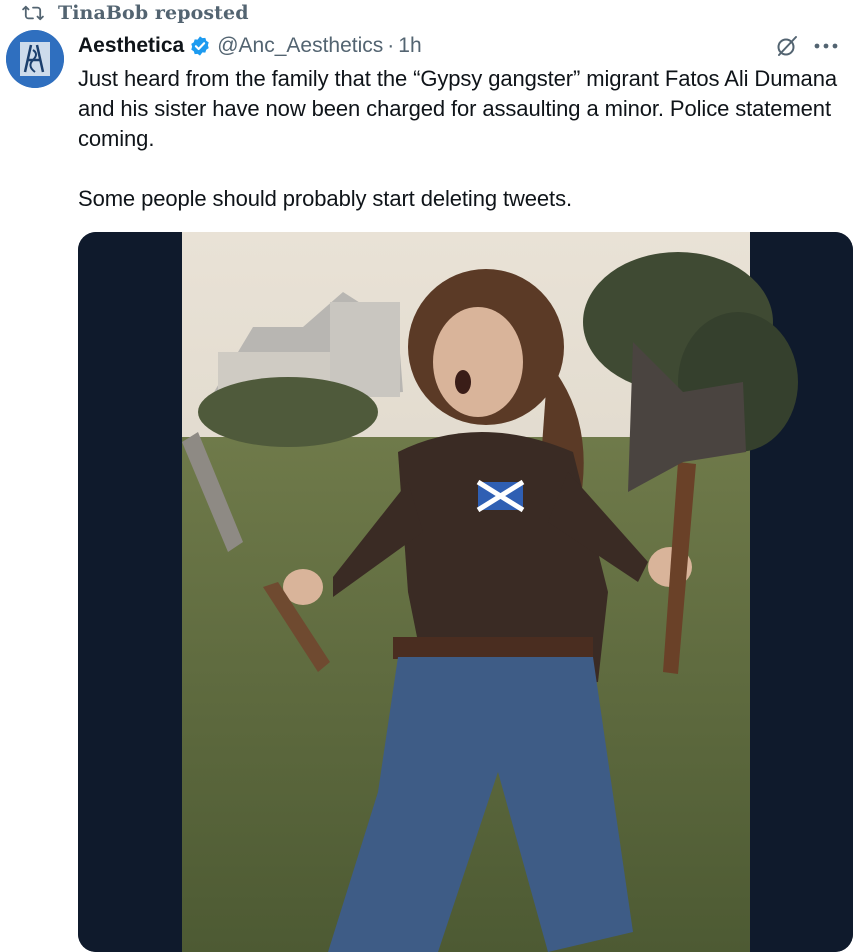 Image resolution: width=857 pixels, height=952 pixels. Describe the element at coordinates (33, 13) in the screenshot. I see `repost-icon` at that location.